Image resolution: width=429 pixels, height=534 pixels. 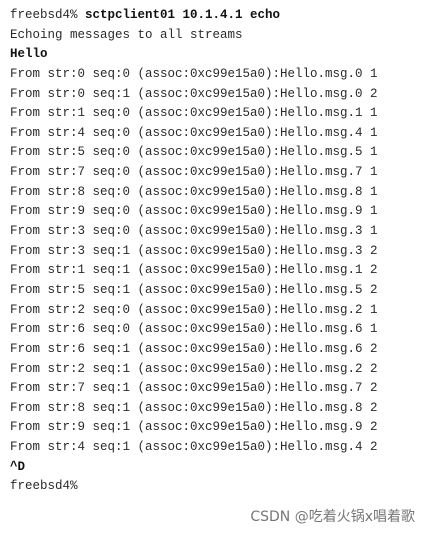 What do you see at coordinates (183, 15) in the screenshot?
I see `command-text: sctpclient01 10.1.4.1 echo` at bounding box center [183, 15].